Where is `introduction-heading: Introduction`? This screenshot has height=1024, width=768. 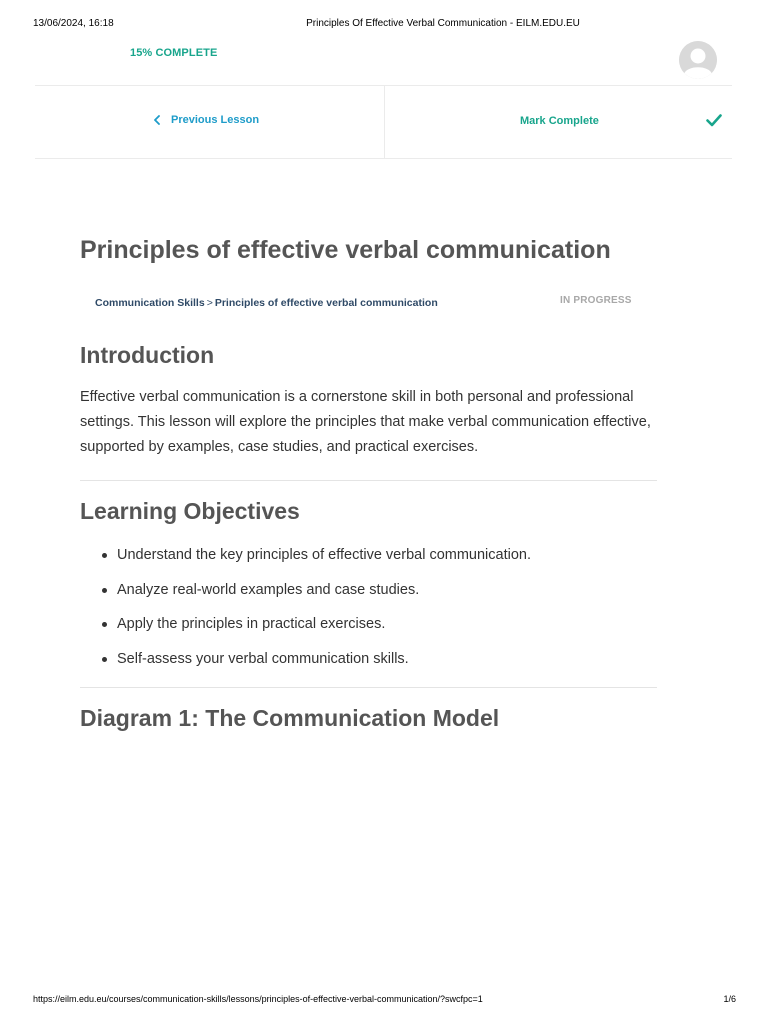
introduction-heading: Introduction is located at coordinates (147, 355).